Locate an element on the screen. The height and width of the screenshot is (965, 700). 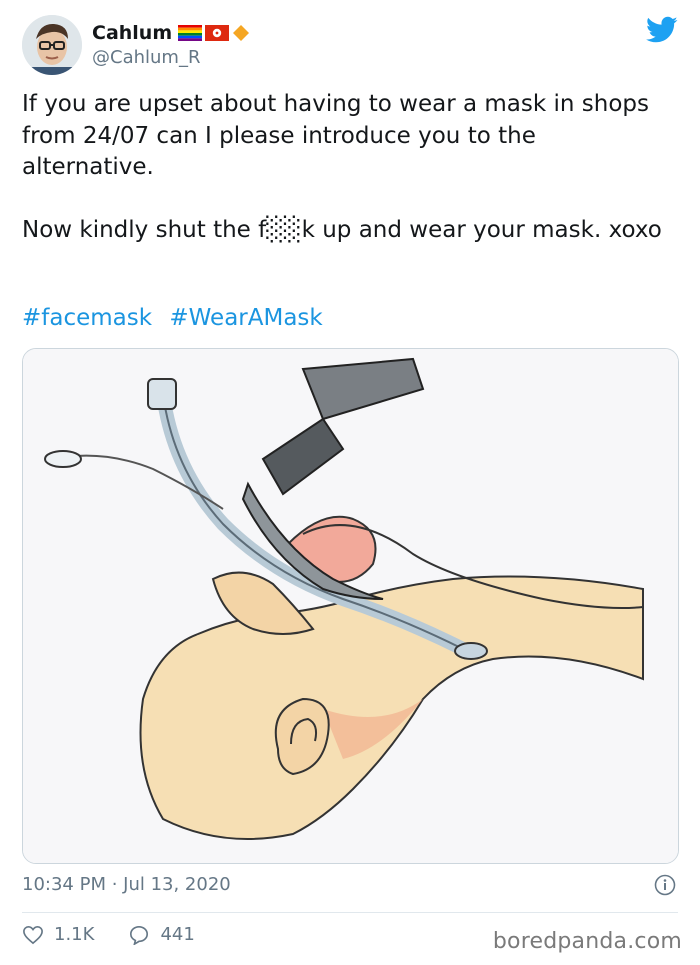
divider is located at coordinates (350, 912).